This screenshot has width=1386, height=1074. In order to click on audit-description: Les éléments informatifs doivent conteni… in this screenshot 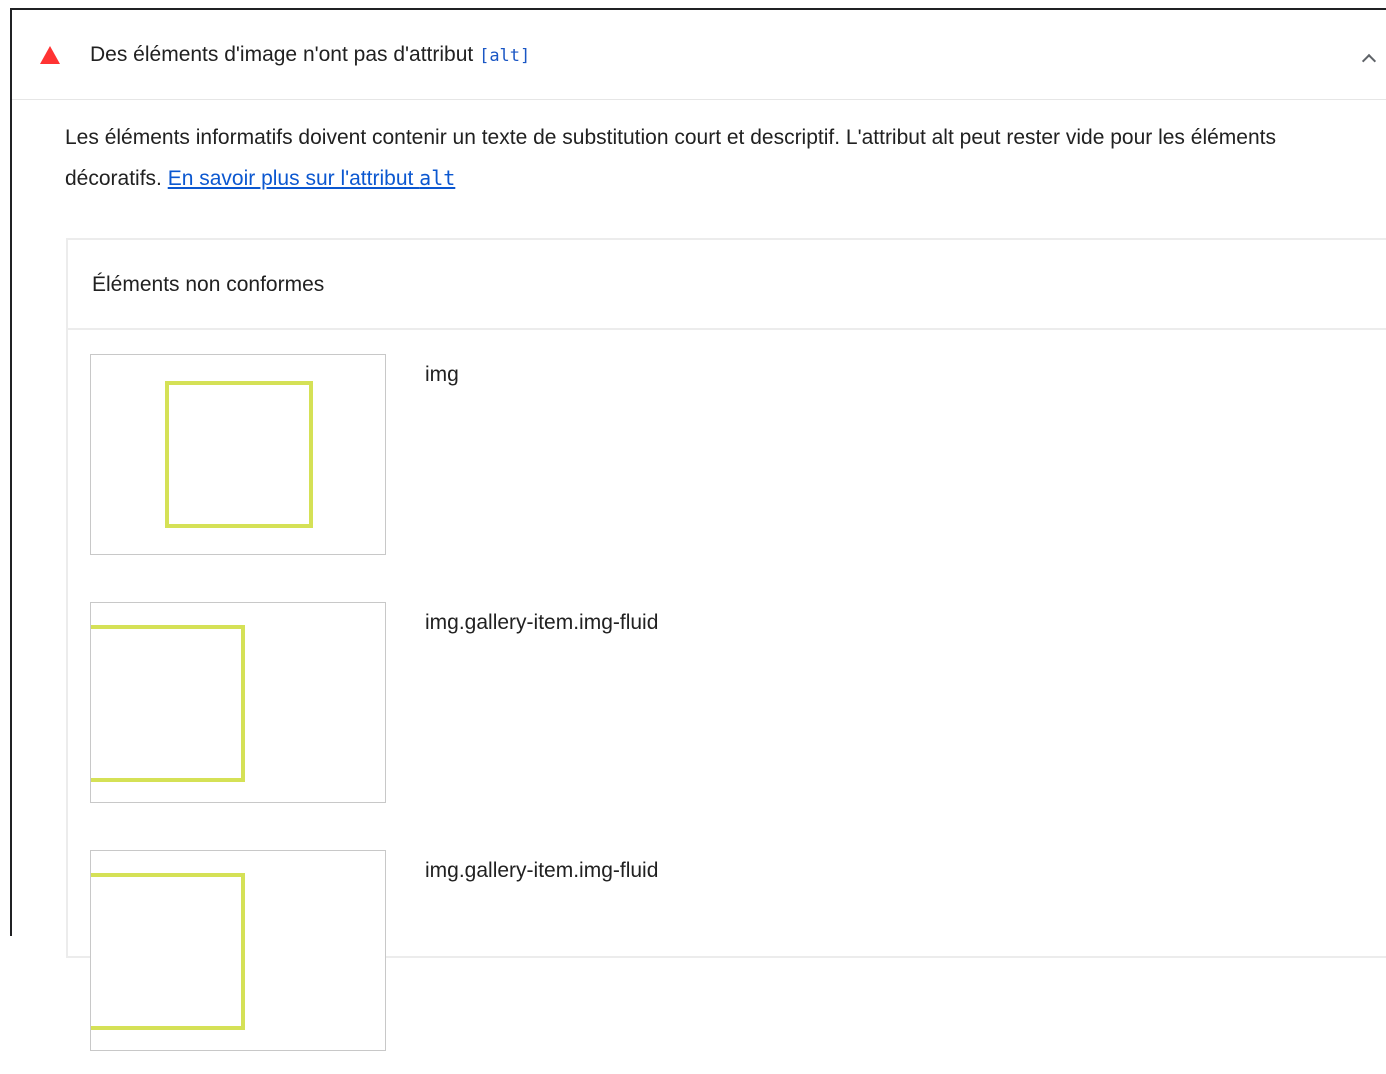, I will do `click(715, 158)`.